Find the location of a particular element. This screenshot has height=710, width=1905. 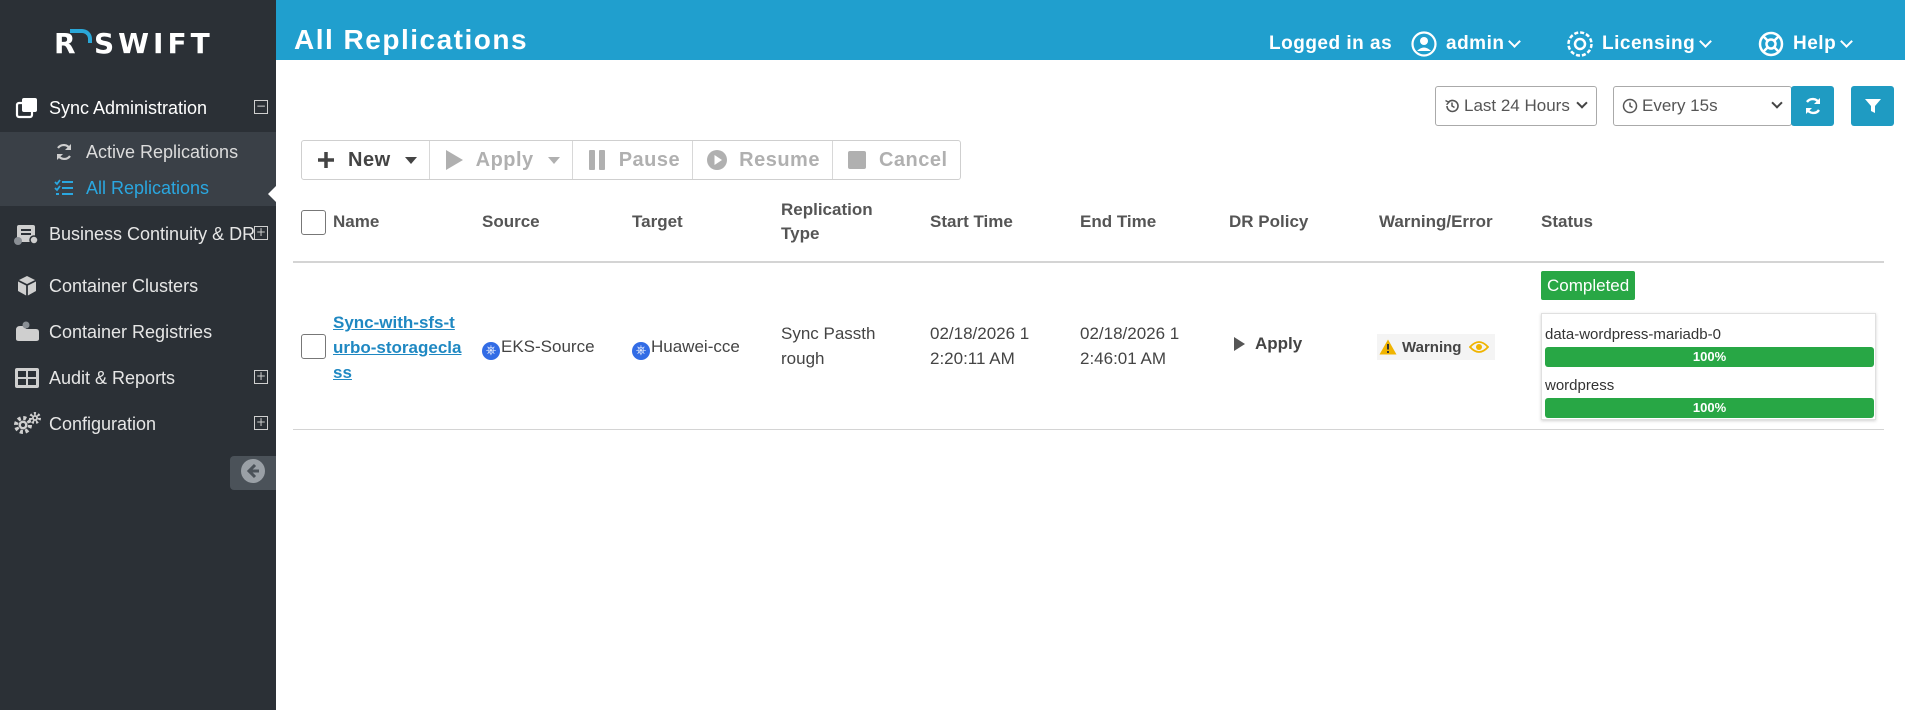

cancel-button: Cancel is located at coordinates (896, 160).